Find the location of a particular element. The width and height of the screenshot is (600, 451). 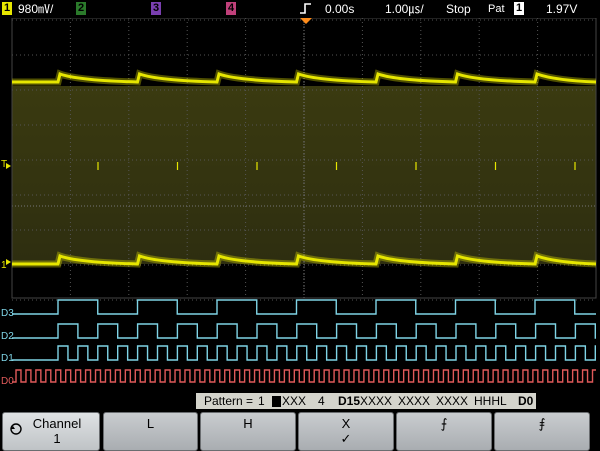

channel-3-indicator: 3 is located at coordinates (156, 8).